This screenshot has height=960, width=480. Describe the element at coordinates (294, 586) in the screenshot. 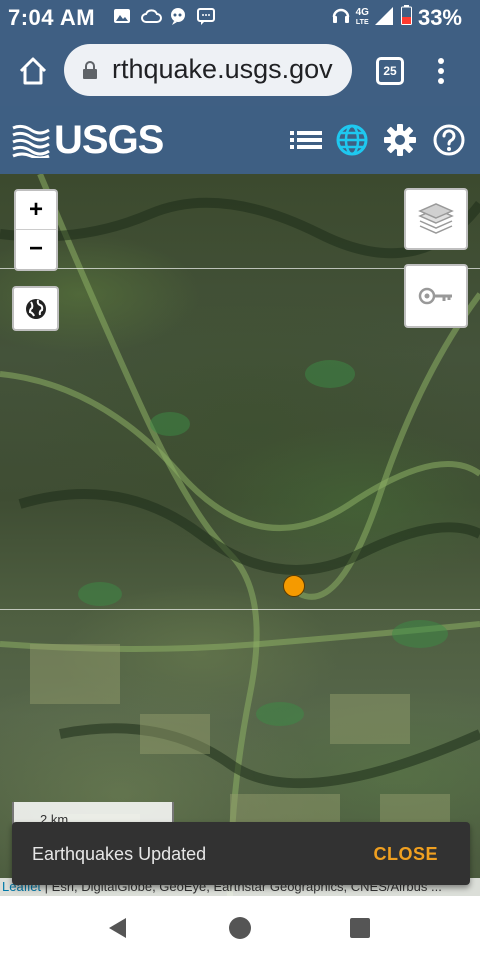

I see `earthquake-marker` at that location.